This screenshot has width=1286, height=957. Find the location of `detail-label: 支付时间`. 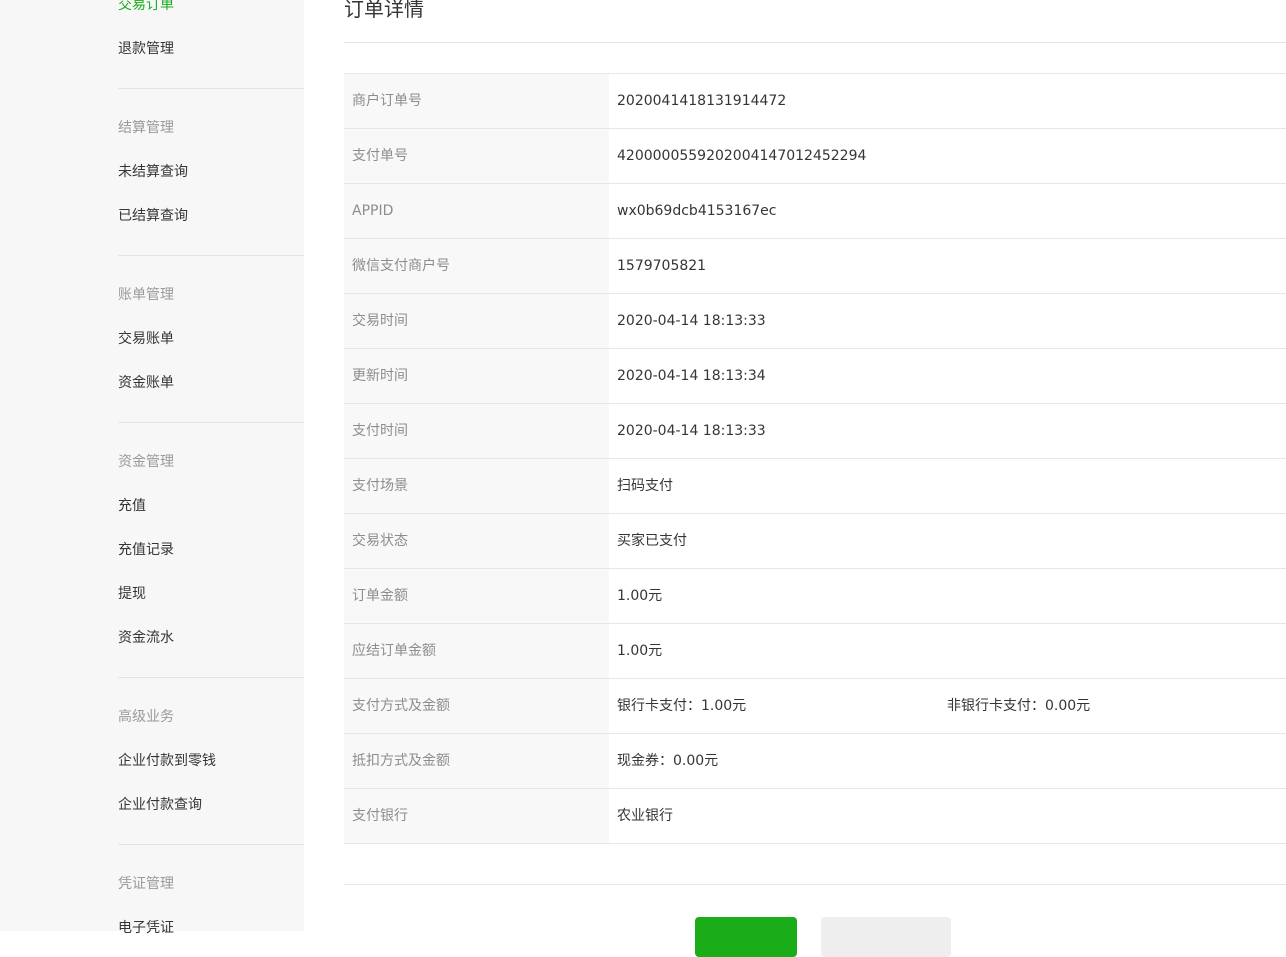

detail-label: 支付时间 is located at coordinates (476, 431).